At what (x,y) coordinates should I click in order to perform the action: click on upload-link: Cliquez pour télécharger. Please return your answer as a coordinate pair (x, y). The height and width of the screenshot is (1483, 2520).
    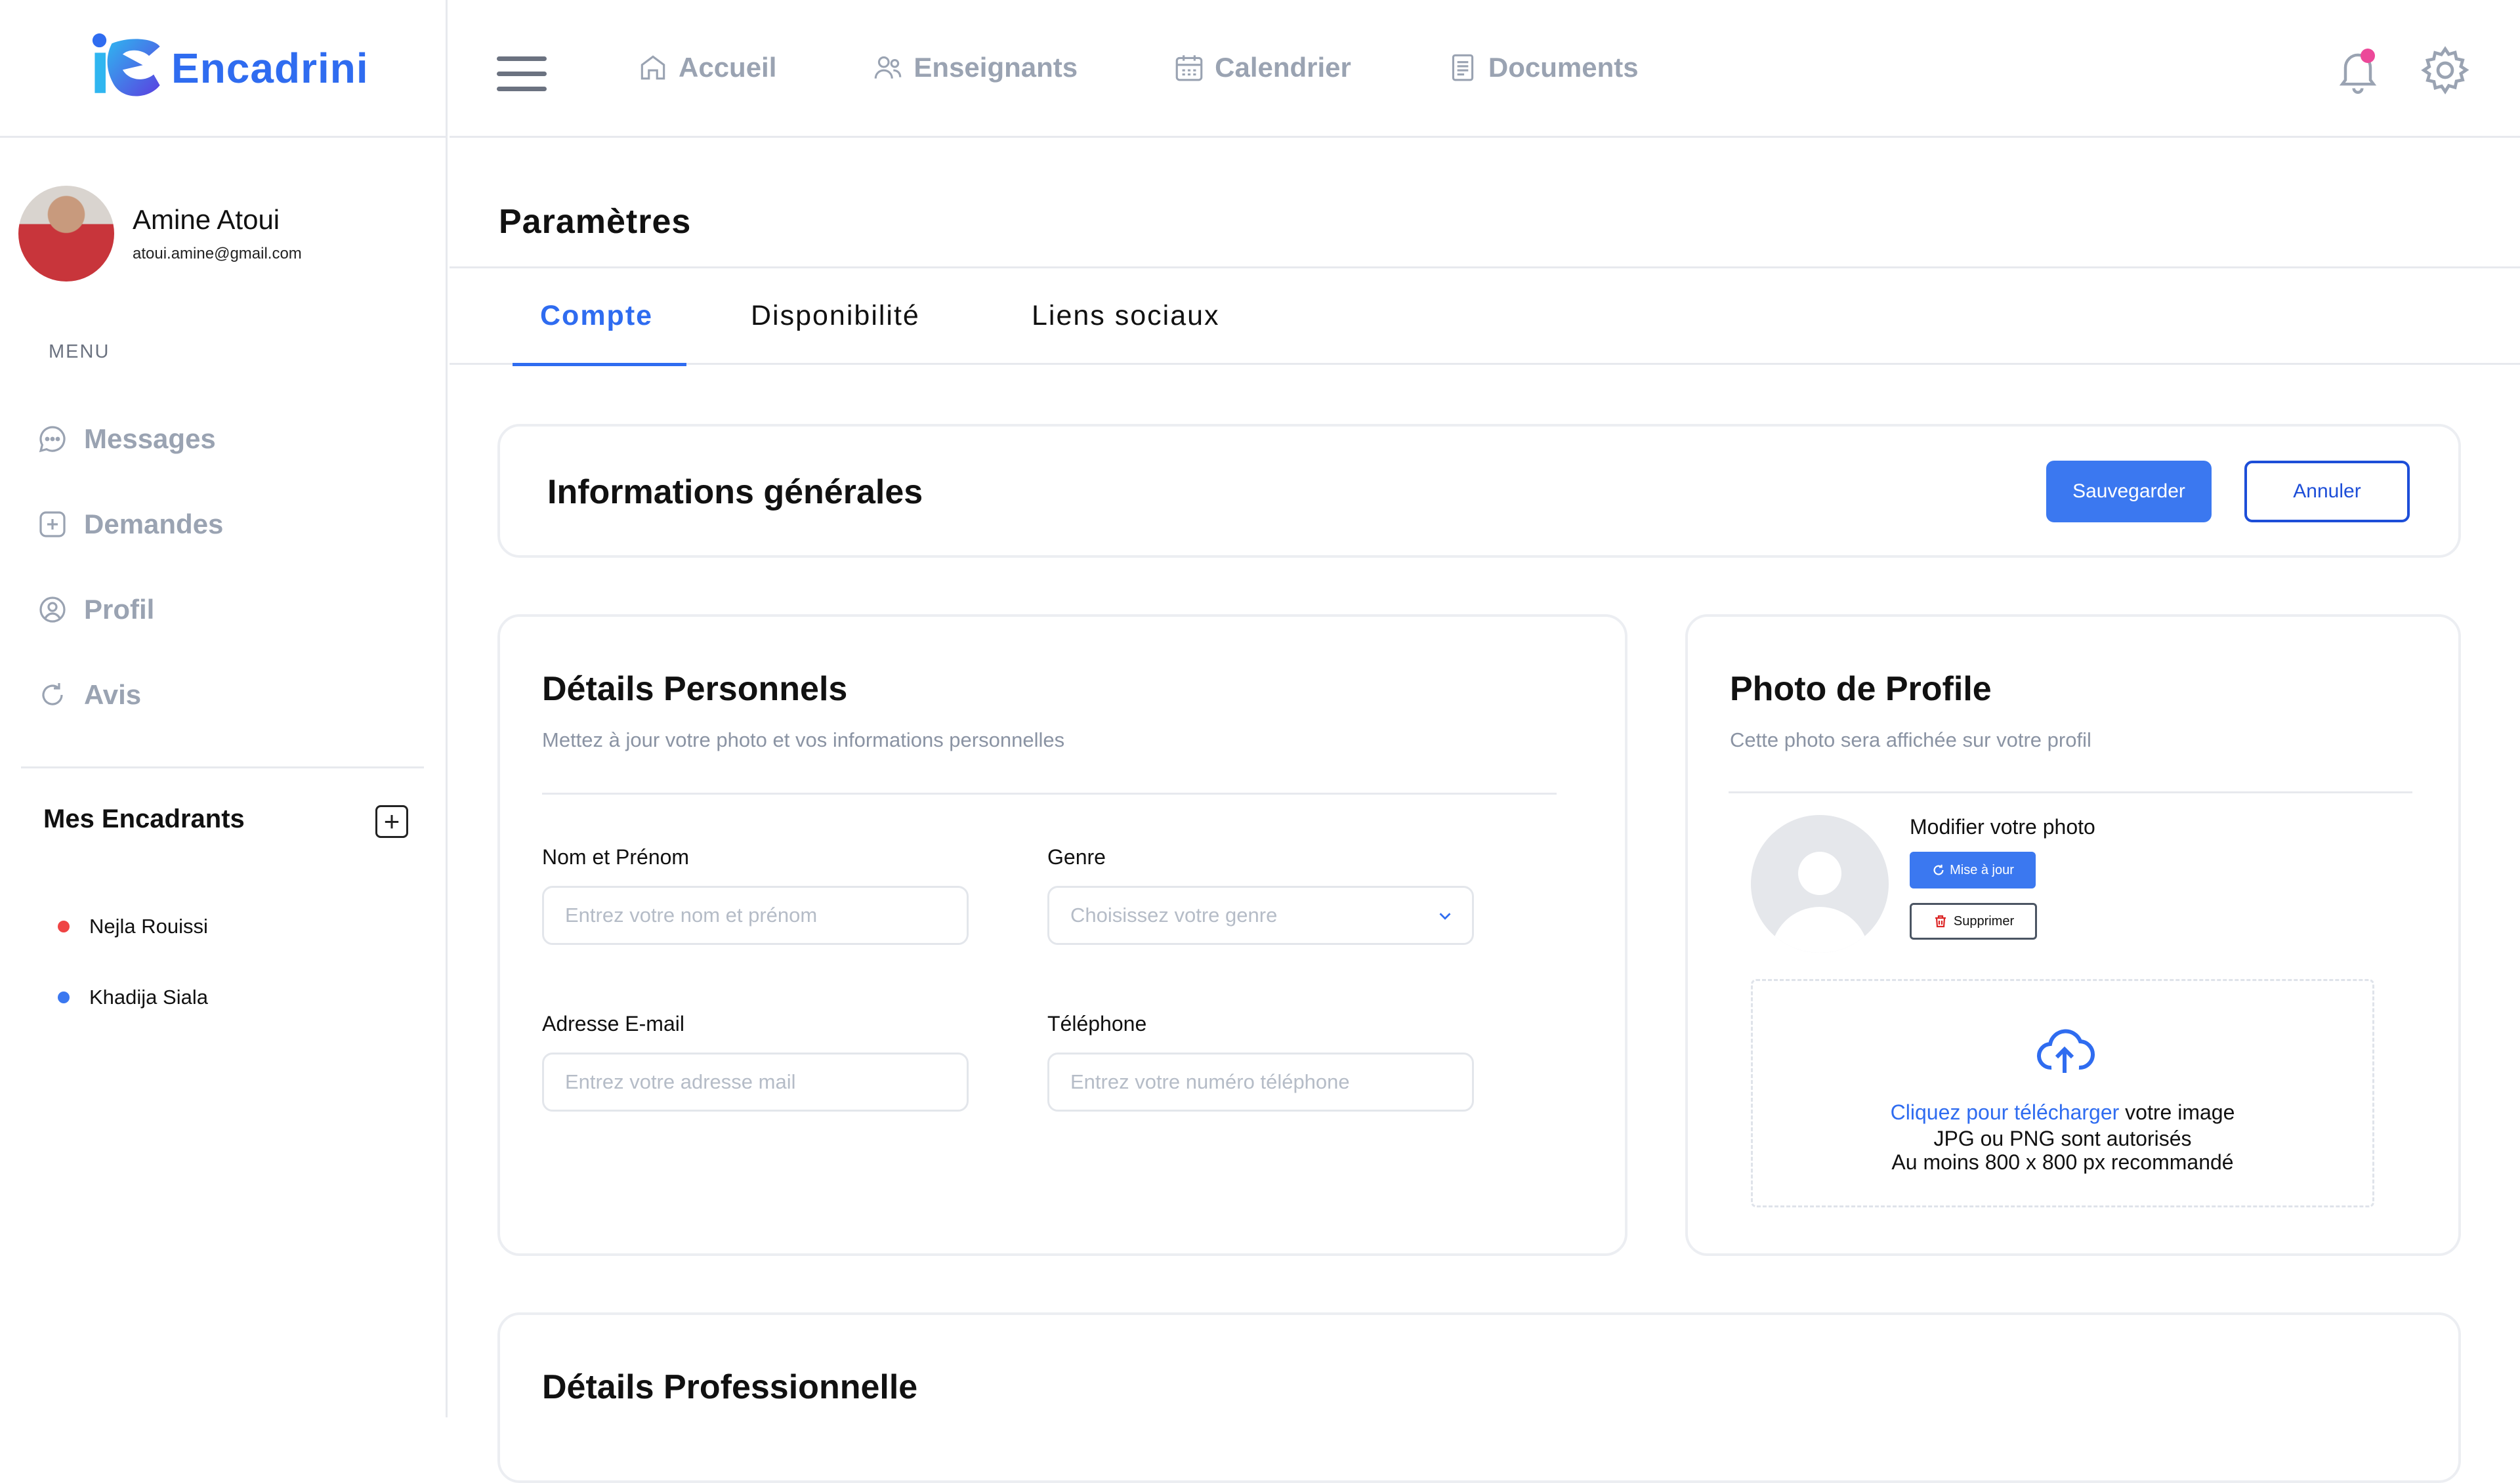
    Looking at the image, I should click on (2005, 1112).